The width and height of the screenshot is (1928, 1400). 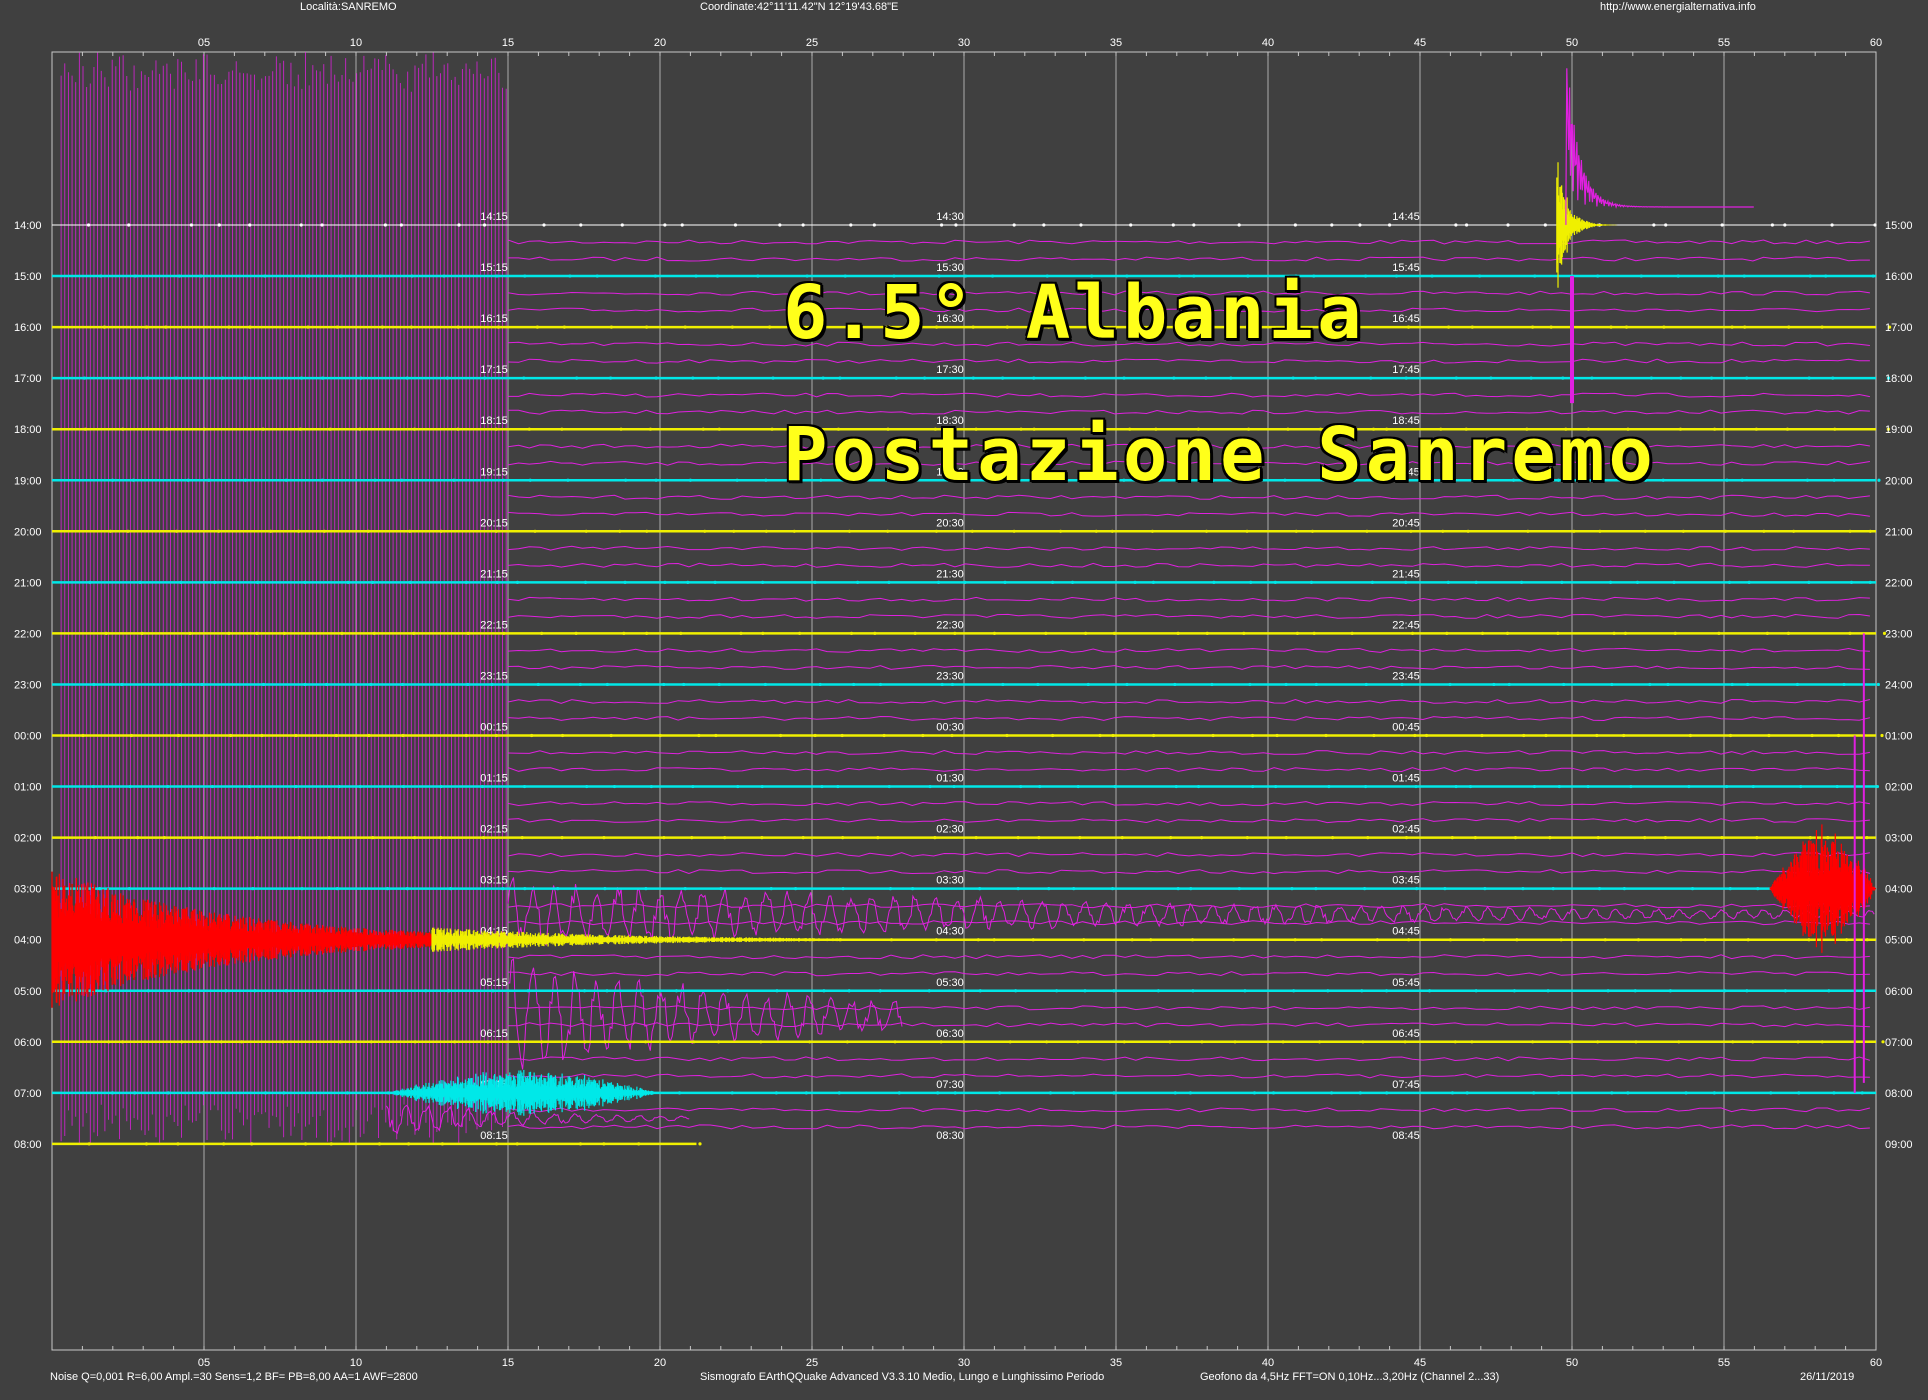 What do you see at coordinates (1420, 1363) in the screenshot?
I see `x-tick-label-bottom: 45` at bounding box center [1420, 1363].